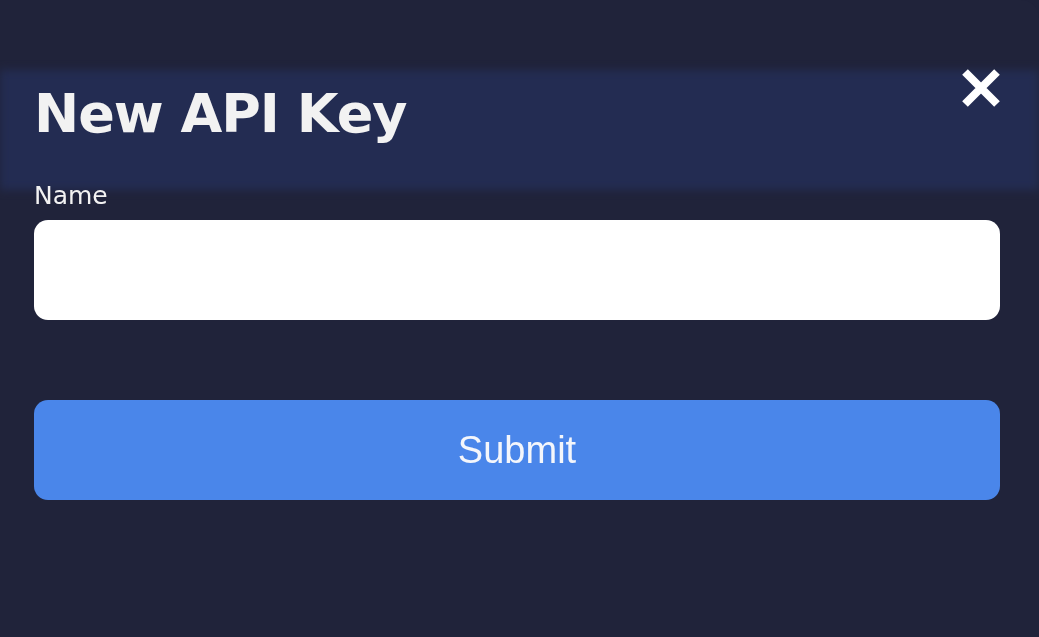 The height and width of the screenshot is (637, 1039). I want to click on field-label: Name, so click(71, 195).